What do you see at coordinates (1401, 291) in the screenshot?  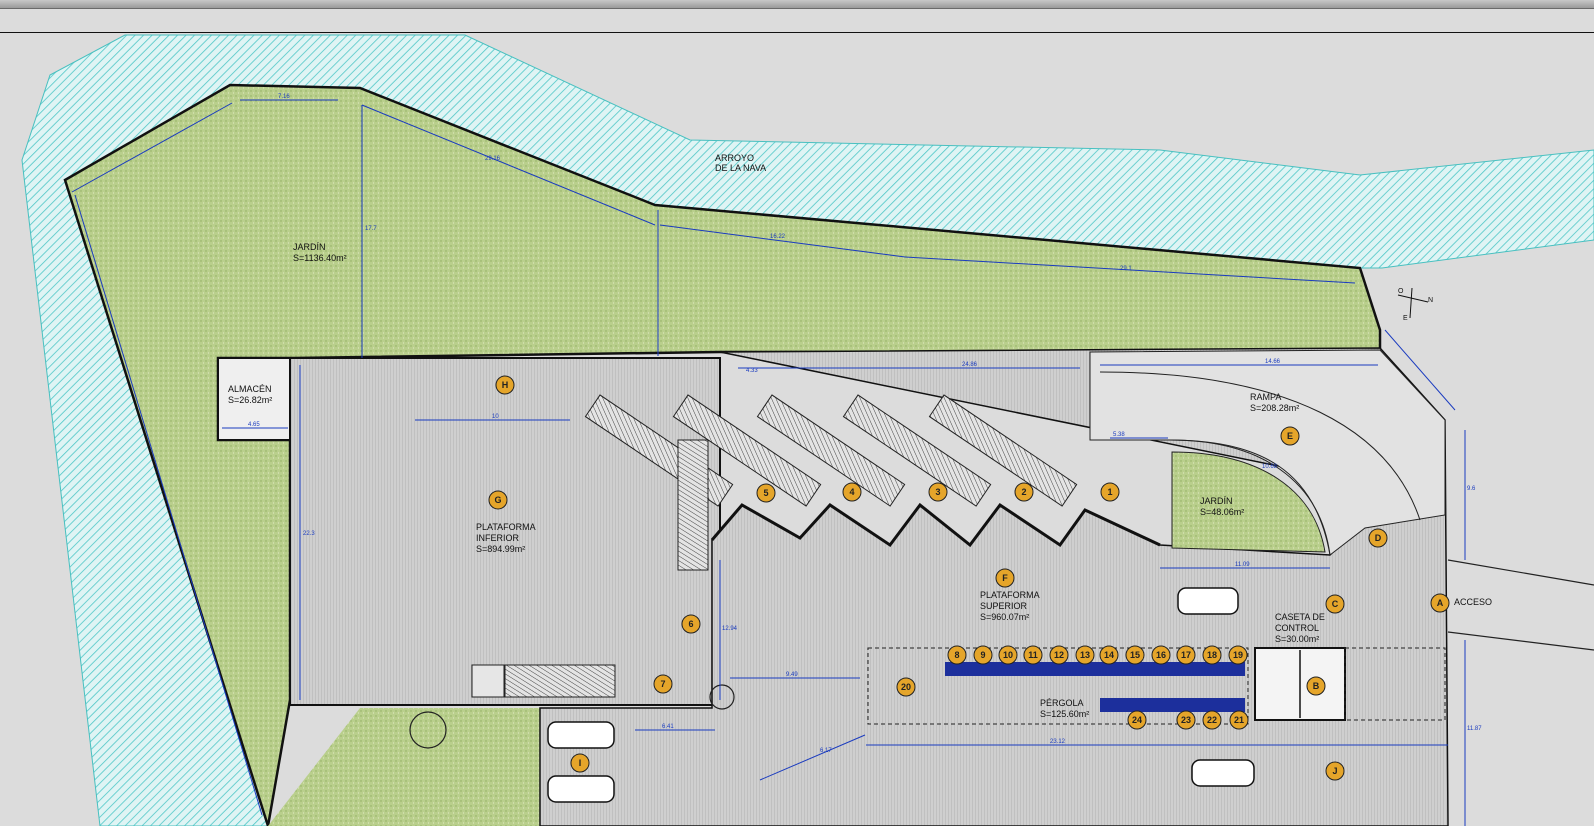 I see `compass-o: O` at bounding box center [1401, 291].